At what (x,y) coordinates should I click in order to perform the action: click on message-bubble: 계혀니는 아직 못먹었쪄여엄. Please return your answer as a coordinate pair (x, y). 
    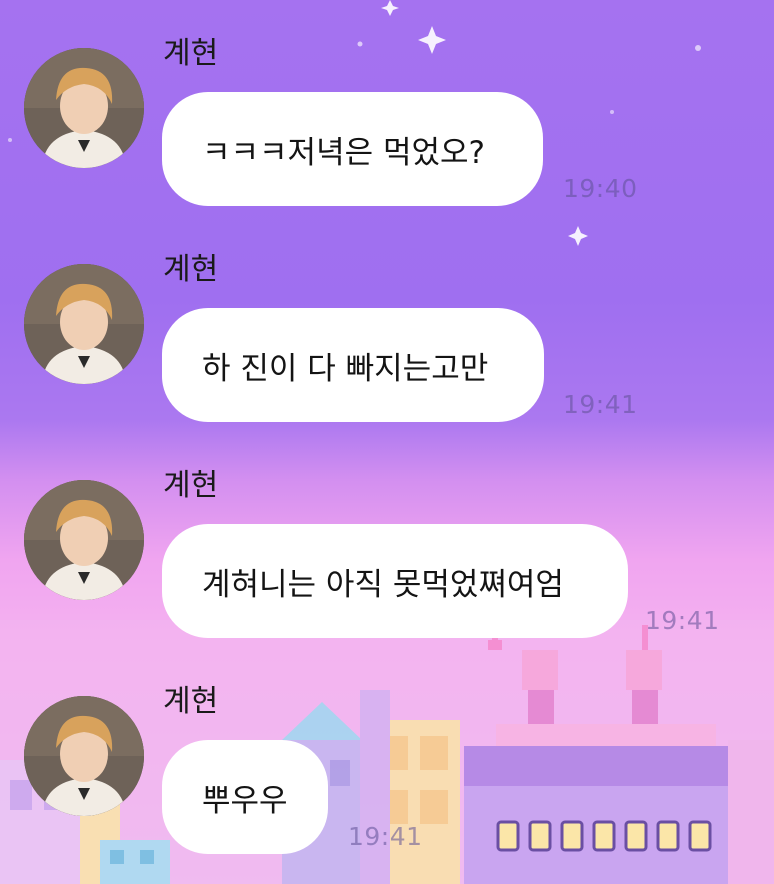
    Looking at the image, I should click on (395, 581).